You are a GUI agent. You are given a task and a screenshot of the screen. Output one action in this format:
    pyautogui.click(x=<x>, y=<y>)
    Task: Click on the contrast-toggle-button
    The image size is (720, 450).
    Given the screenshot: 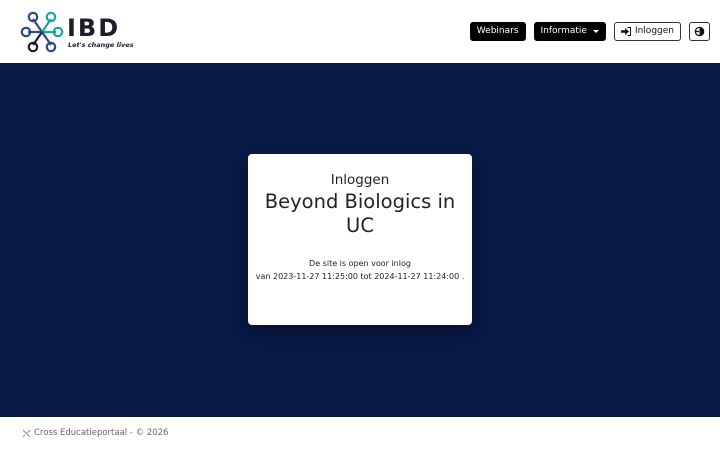 What is the action you would take?
    pyautogui.click(x=699, y=31)
    